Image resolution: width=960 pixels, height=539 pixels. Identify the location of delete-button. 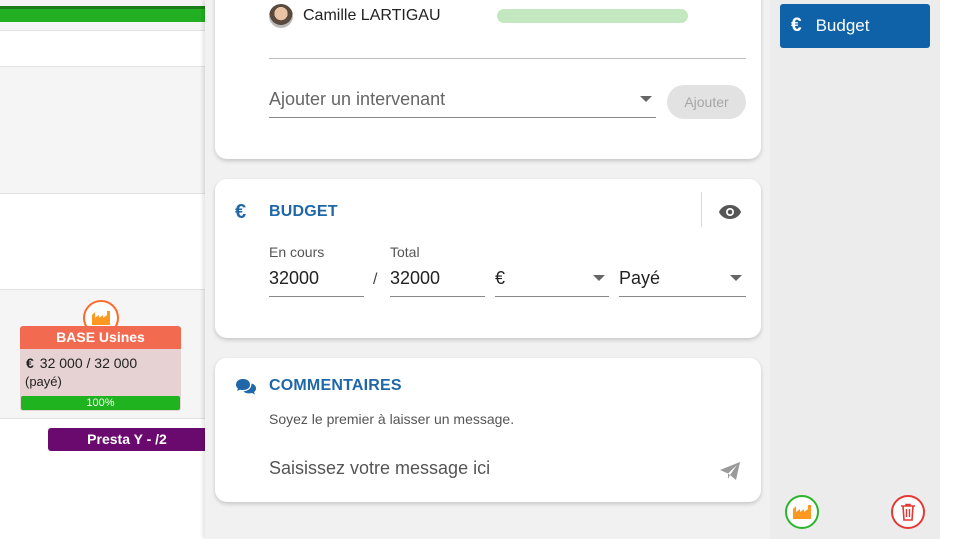
(908, 512).